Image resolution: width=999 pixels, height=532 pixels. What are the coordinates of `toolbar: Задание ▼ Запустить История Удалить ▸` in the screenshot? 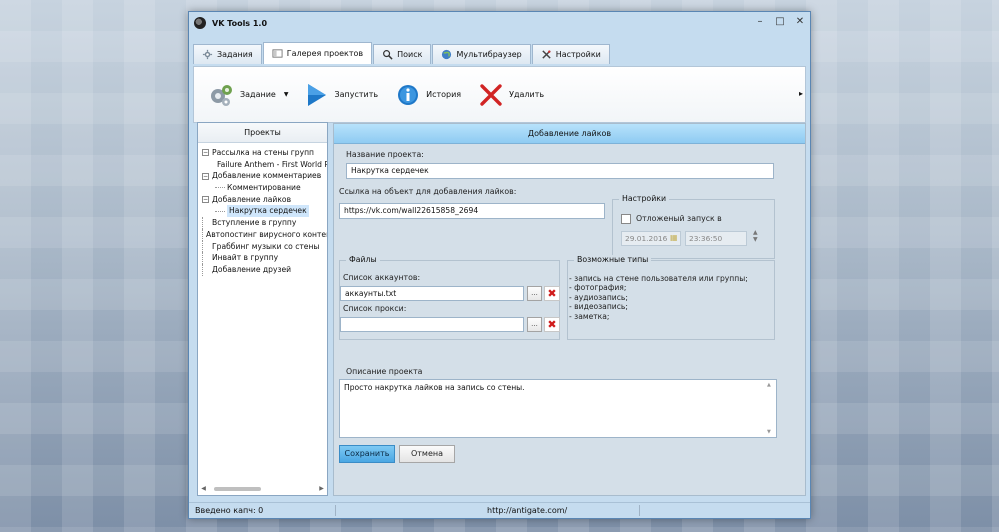 It's located at (499, 94).